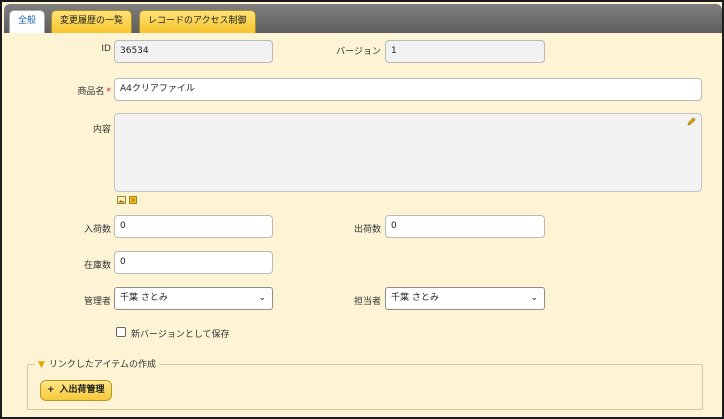 This screenshot has height=419, width=724. I want to click on manager-select: 千葉 さとみ ⌄, so click(193, 298).